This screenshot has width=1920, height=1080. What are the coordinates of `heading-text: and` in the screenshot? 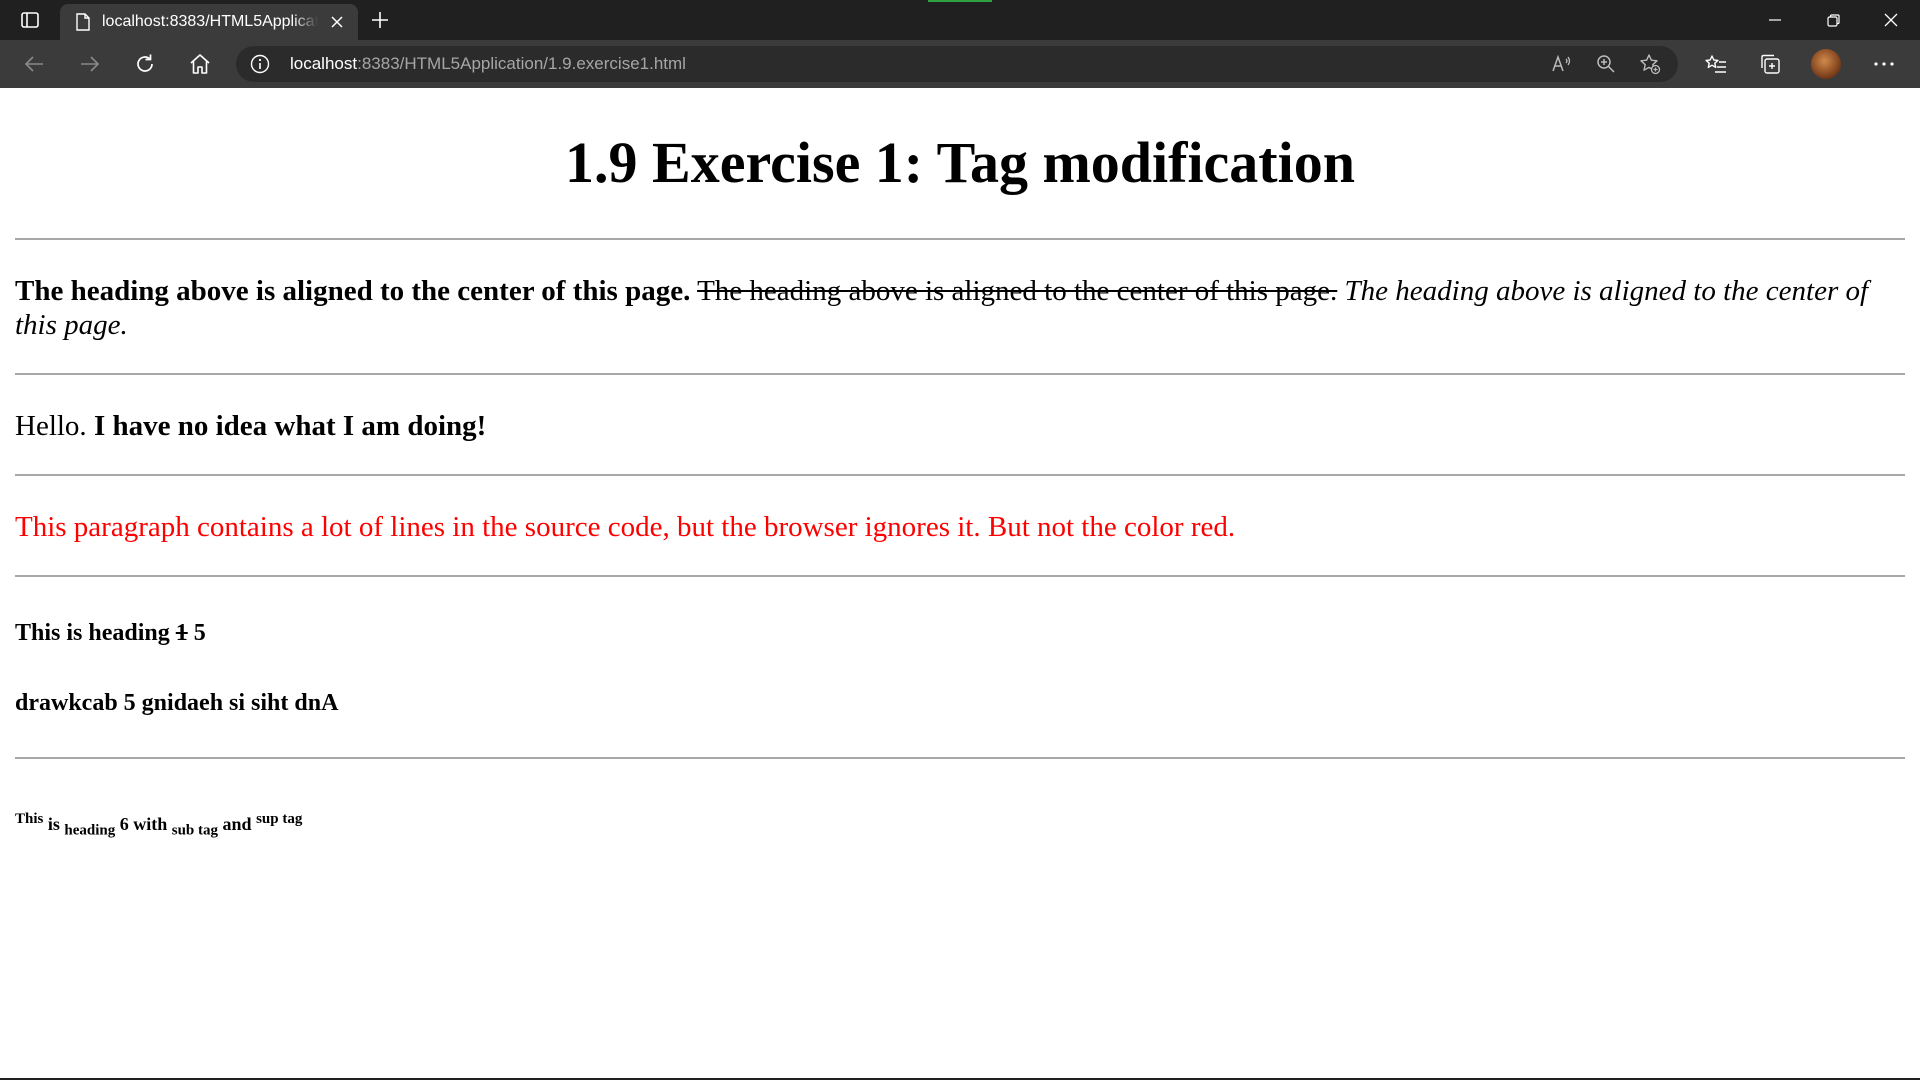 It's located at (237, 823).